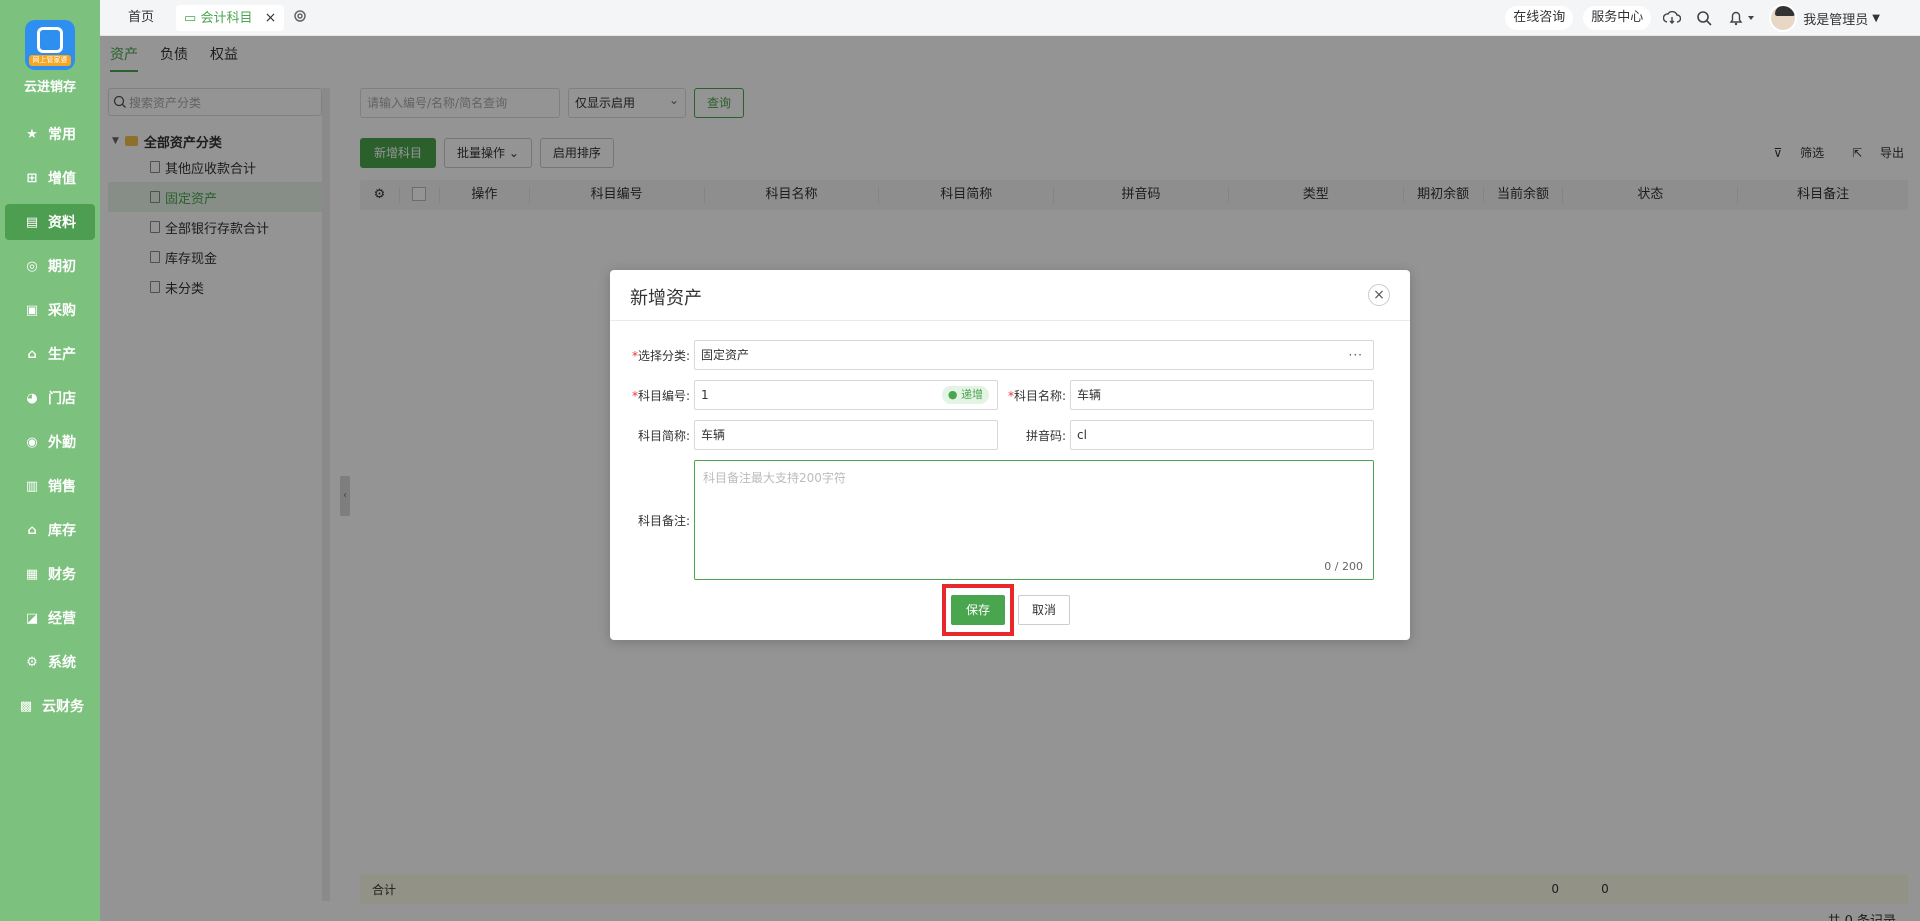 The width and height of the screenshot is (1920, 921). I want to click on user-menu: 我是管理员 ▼, so click(1824, 18).